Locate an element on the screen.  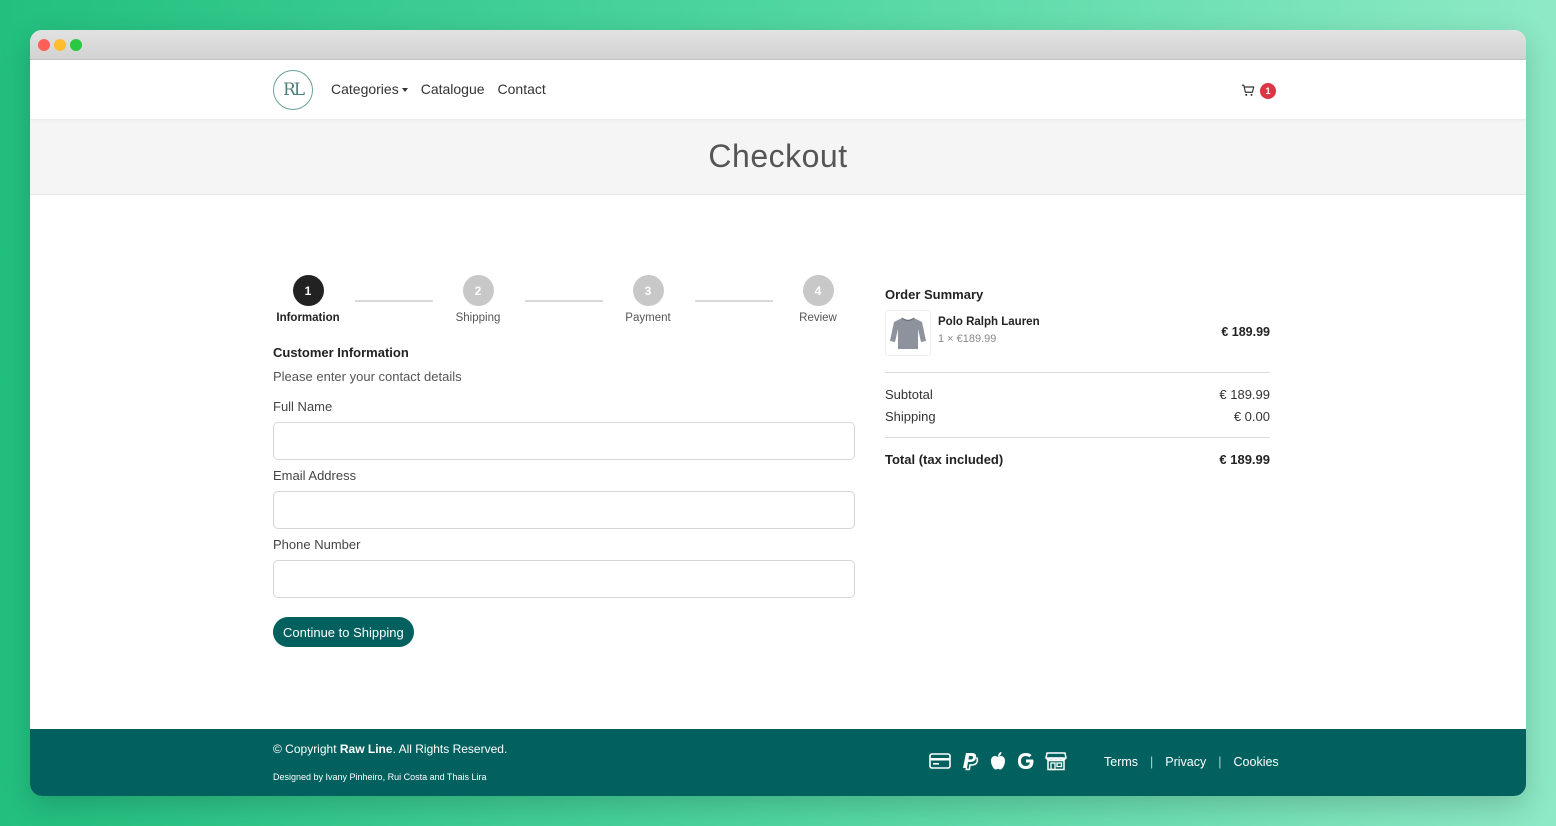
cart-icon is located at coordinates (1248, 90).